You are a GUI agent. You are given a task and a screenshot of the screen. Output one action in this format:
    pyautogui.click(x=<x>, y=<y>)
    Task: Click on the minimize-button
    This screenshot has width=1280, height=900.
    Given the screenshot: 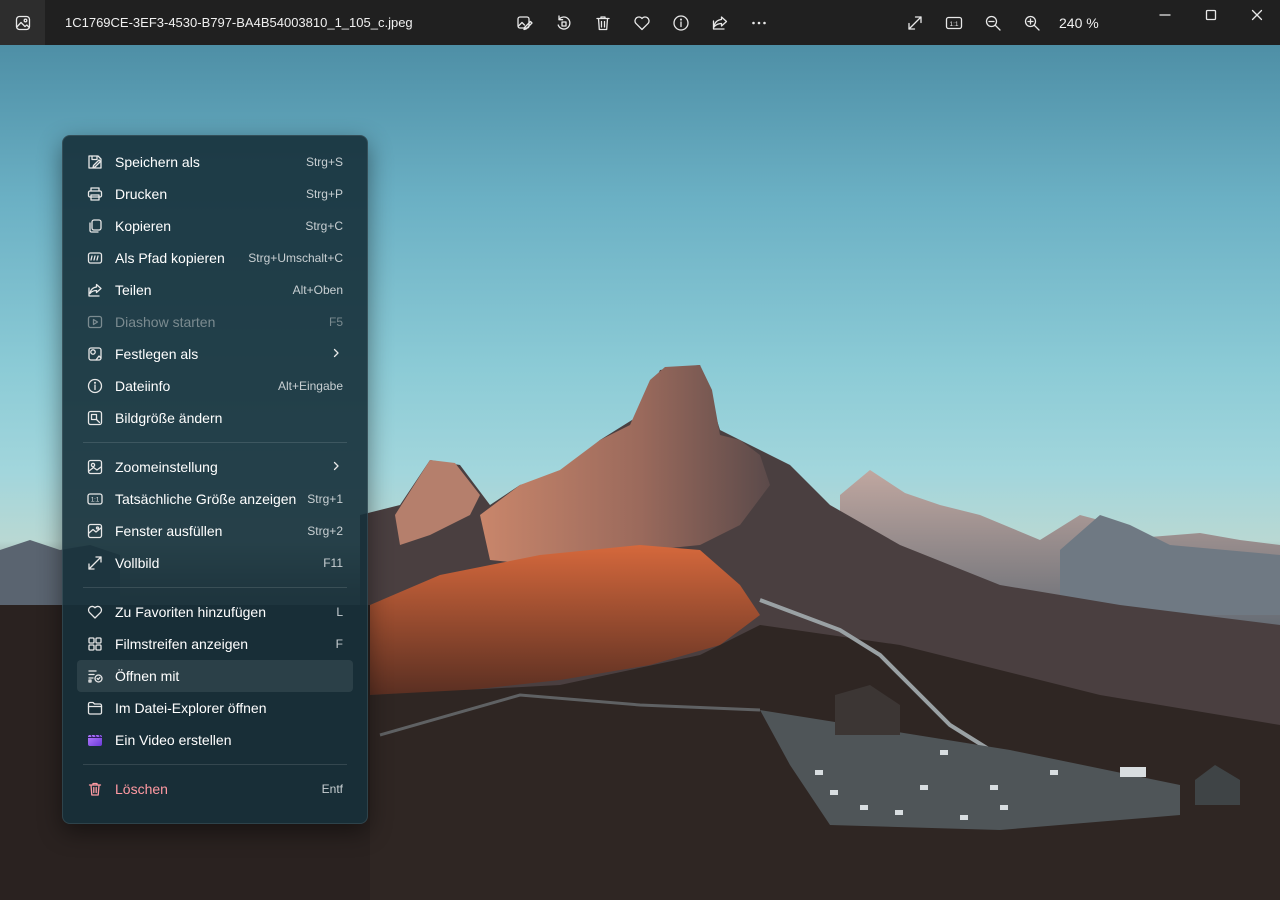 What is the action you would take?
    pyautogui.click(x=1165, y=15)
    